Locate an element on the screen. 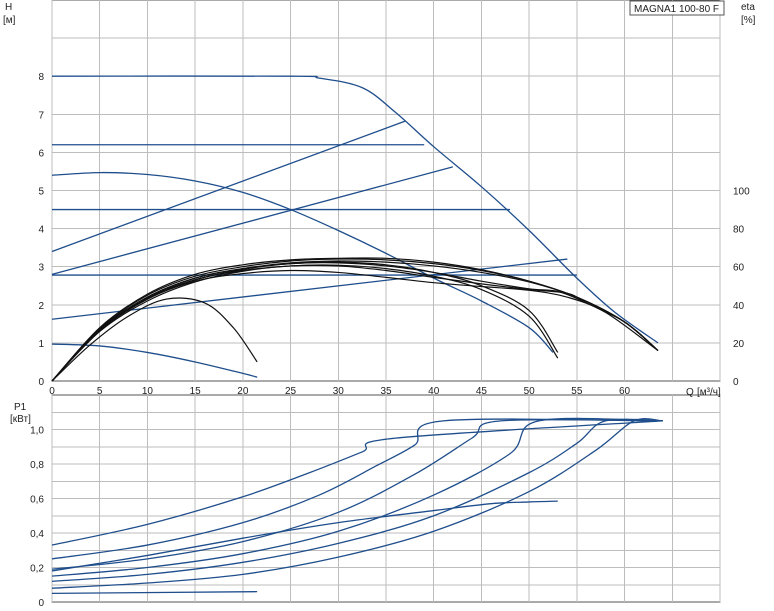 Image resolution: width=774 pixels, height=611 pixels. y-tick-label: 8 is located at coordinates (41, 77).